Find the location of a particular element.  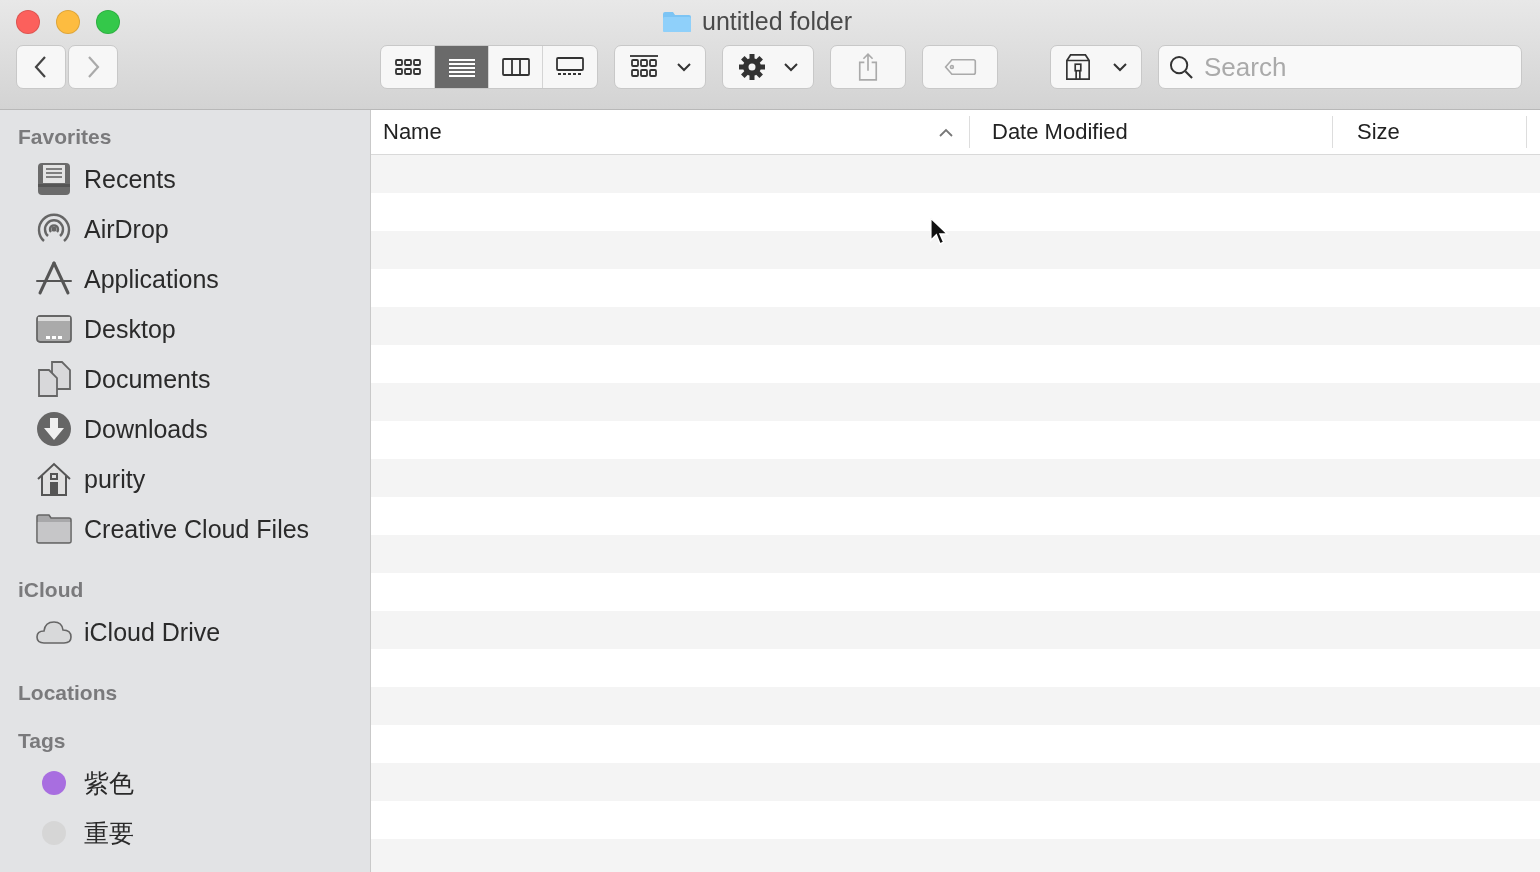

sidebar-item: Applications is located at coordinates (185, 279).